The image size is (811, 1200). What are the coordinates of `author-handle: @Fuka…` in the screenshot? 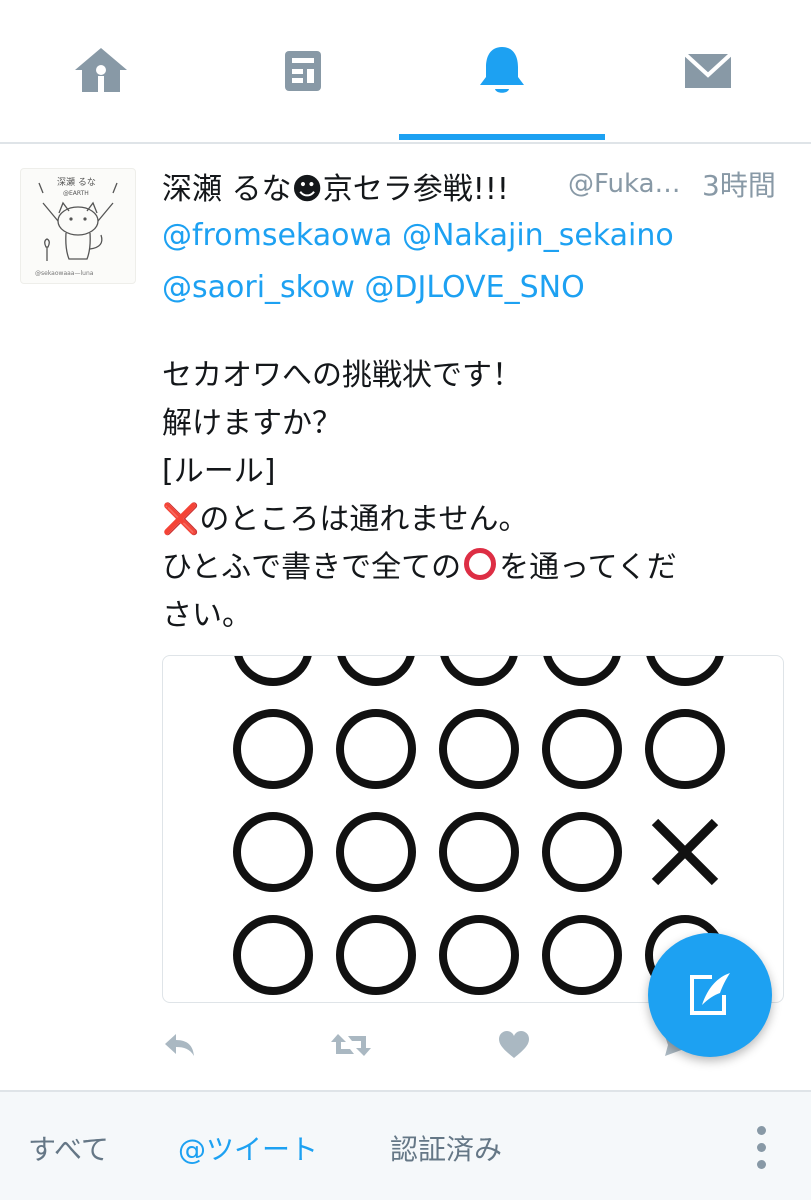 It's located at (624, 184).